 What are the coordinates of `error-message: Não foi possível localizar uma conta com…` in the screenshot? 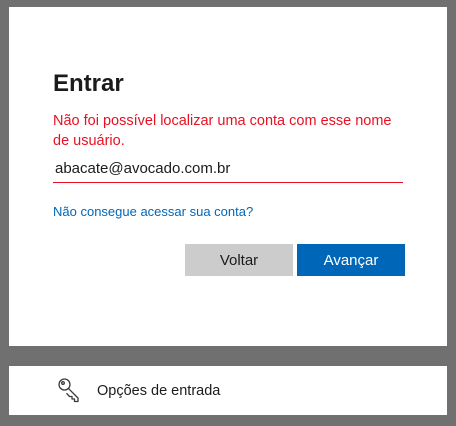 It's located at (222, 131).